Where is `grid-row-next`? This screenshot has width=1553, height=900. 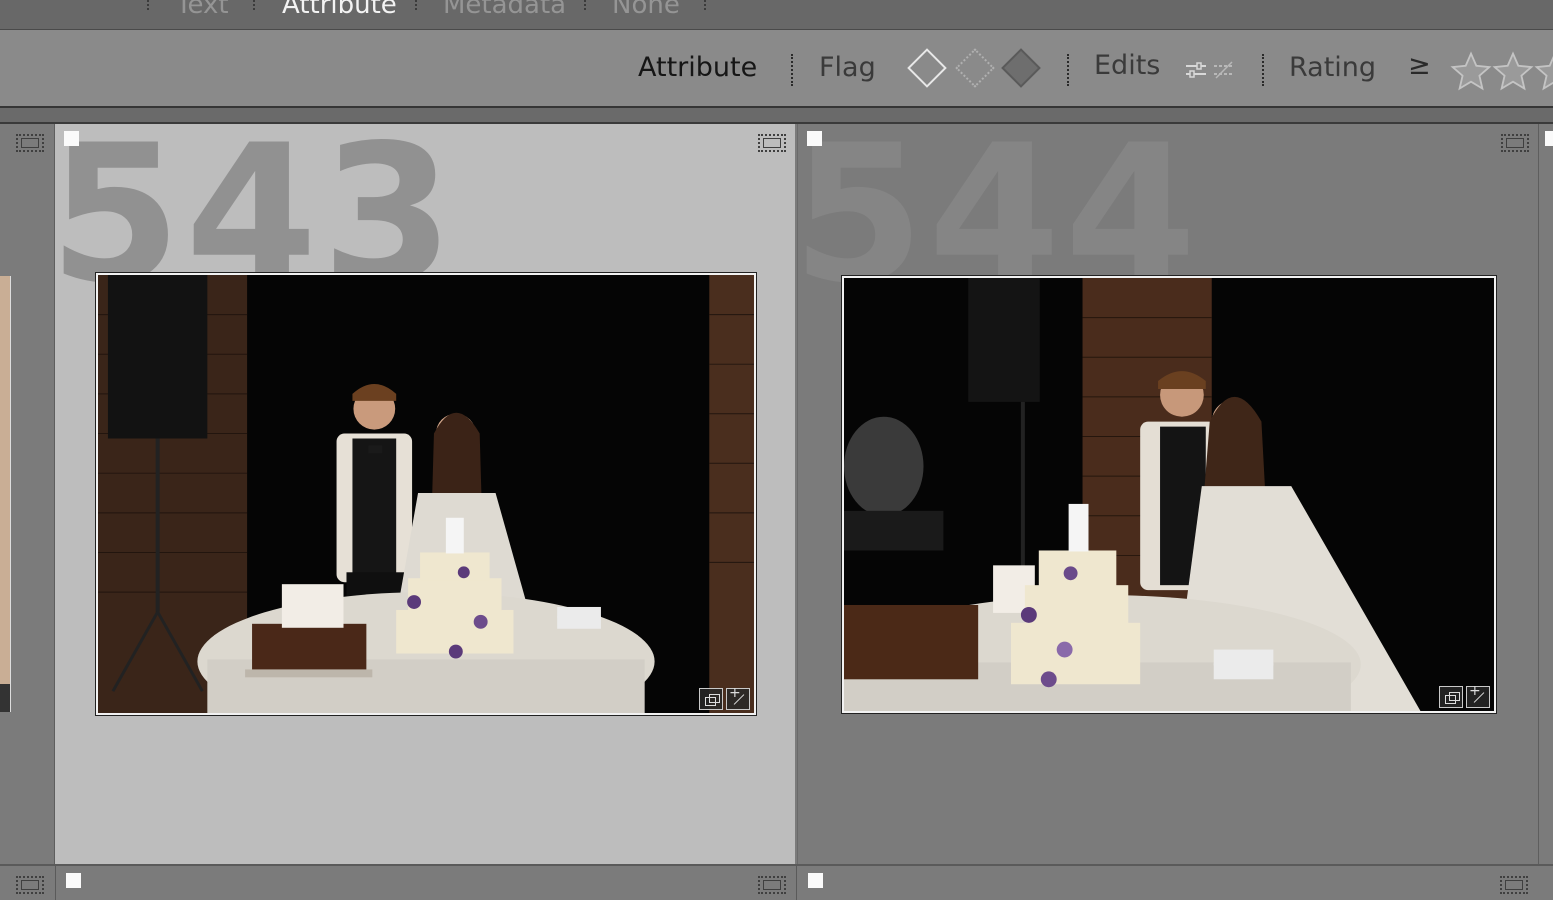 grid-row-next is located at coordinates (776, 882).